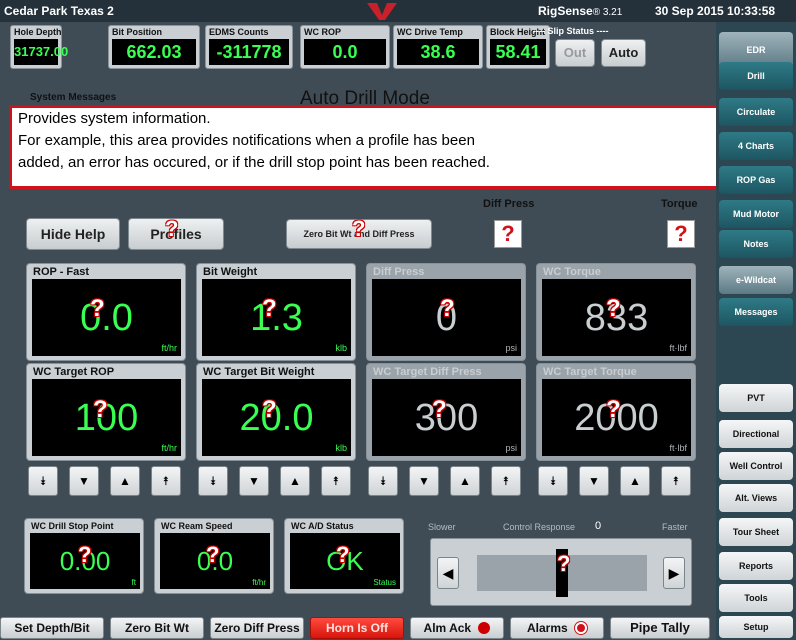  Describe the element at coordinates (675, 527) in the screenshot. I see `faster-label: Faster` at that location.